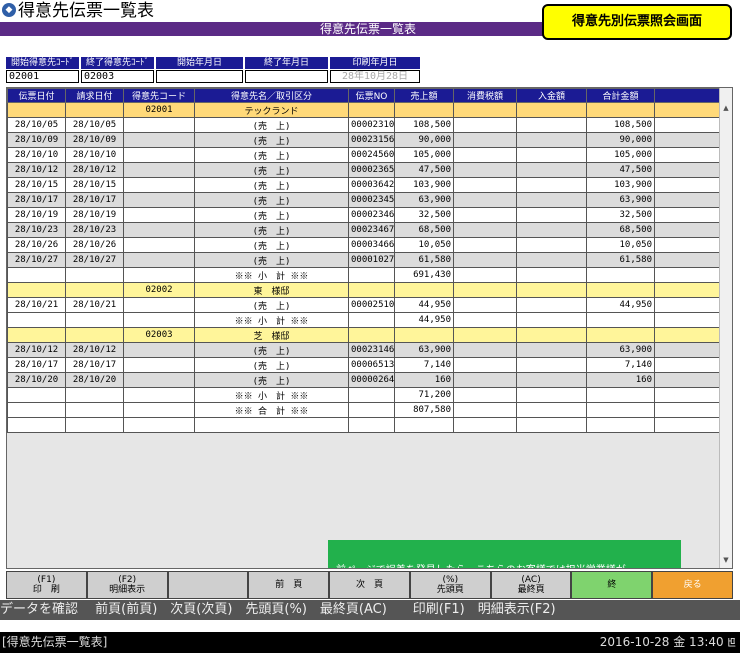 This screenshot has height=653, width=740. Describe the element at coordinates (9, 10) in the screenshot. I see `app-icon: ◆` at that location.